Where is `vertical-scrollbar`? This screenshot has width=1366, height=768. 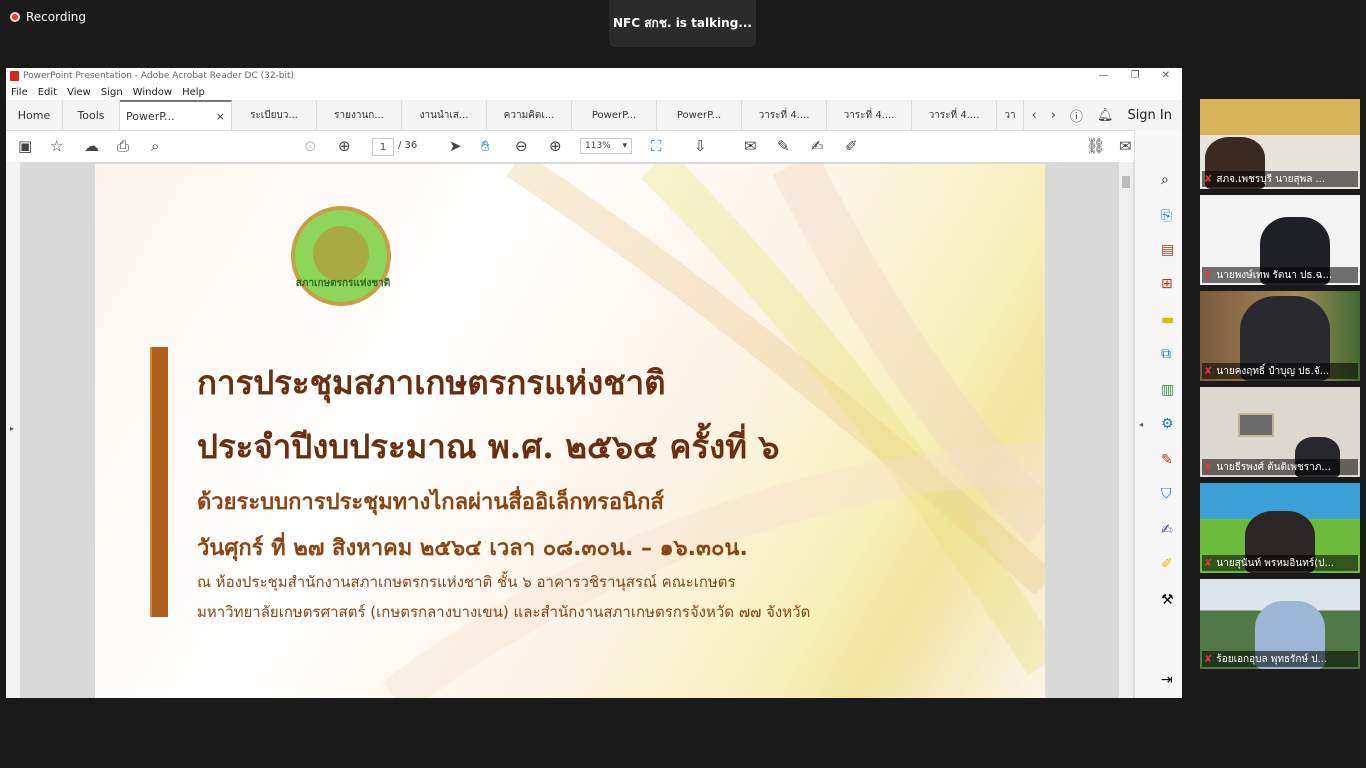 vertical-scrollbar is located at coordinates (1126, 430).